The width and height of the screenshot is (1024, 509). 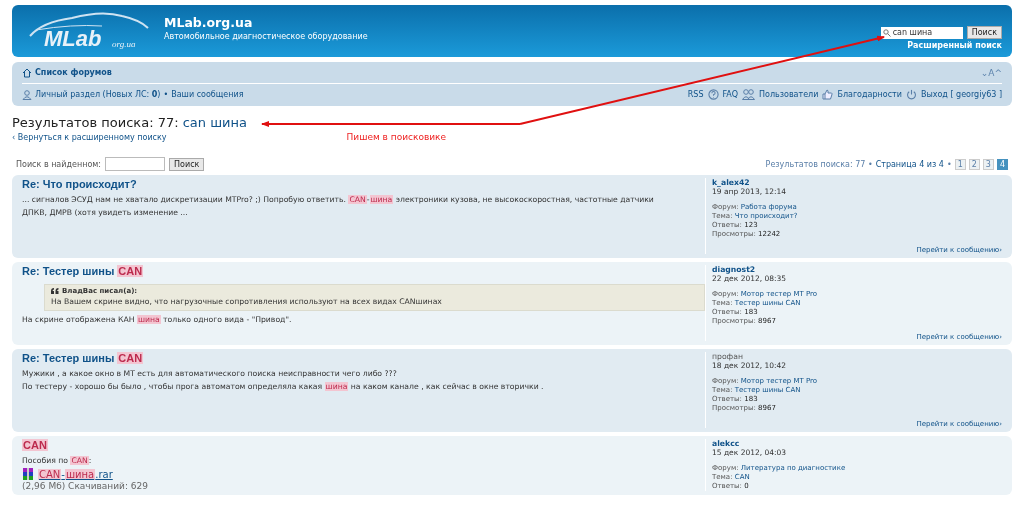 I want to click on search-icon, so click(x=886, y=32).